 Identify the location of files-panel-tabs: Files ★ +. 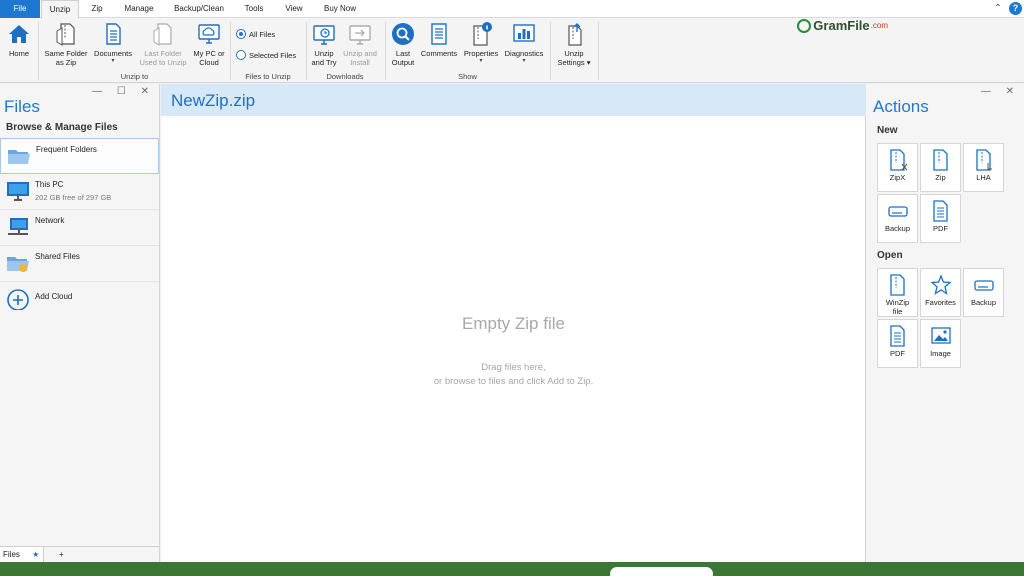
(79, 554).